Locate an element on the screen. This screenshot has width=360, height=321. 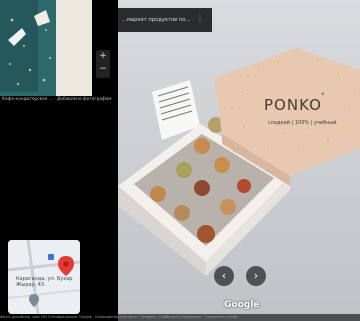
zoom-control: + − is located at coordinates (103, 64).